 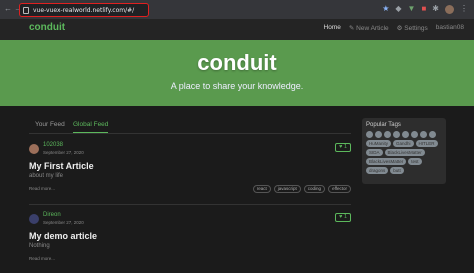 I want to click on feed-tabs: Your Feed Global Feed, so click(x=190, y=126).